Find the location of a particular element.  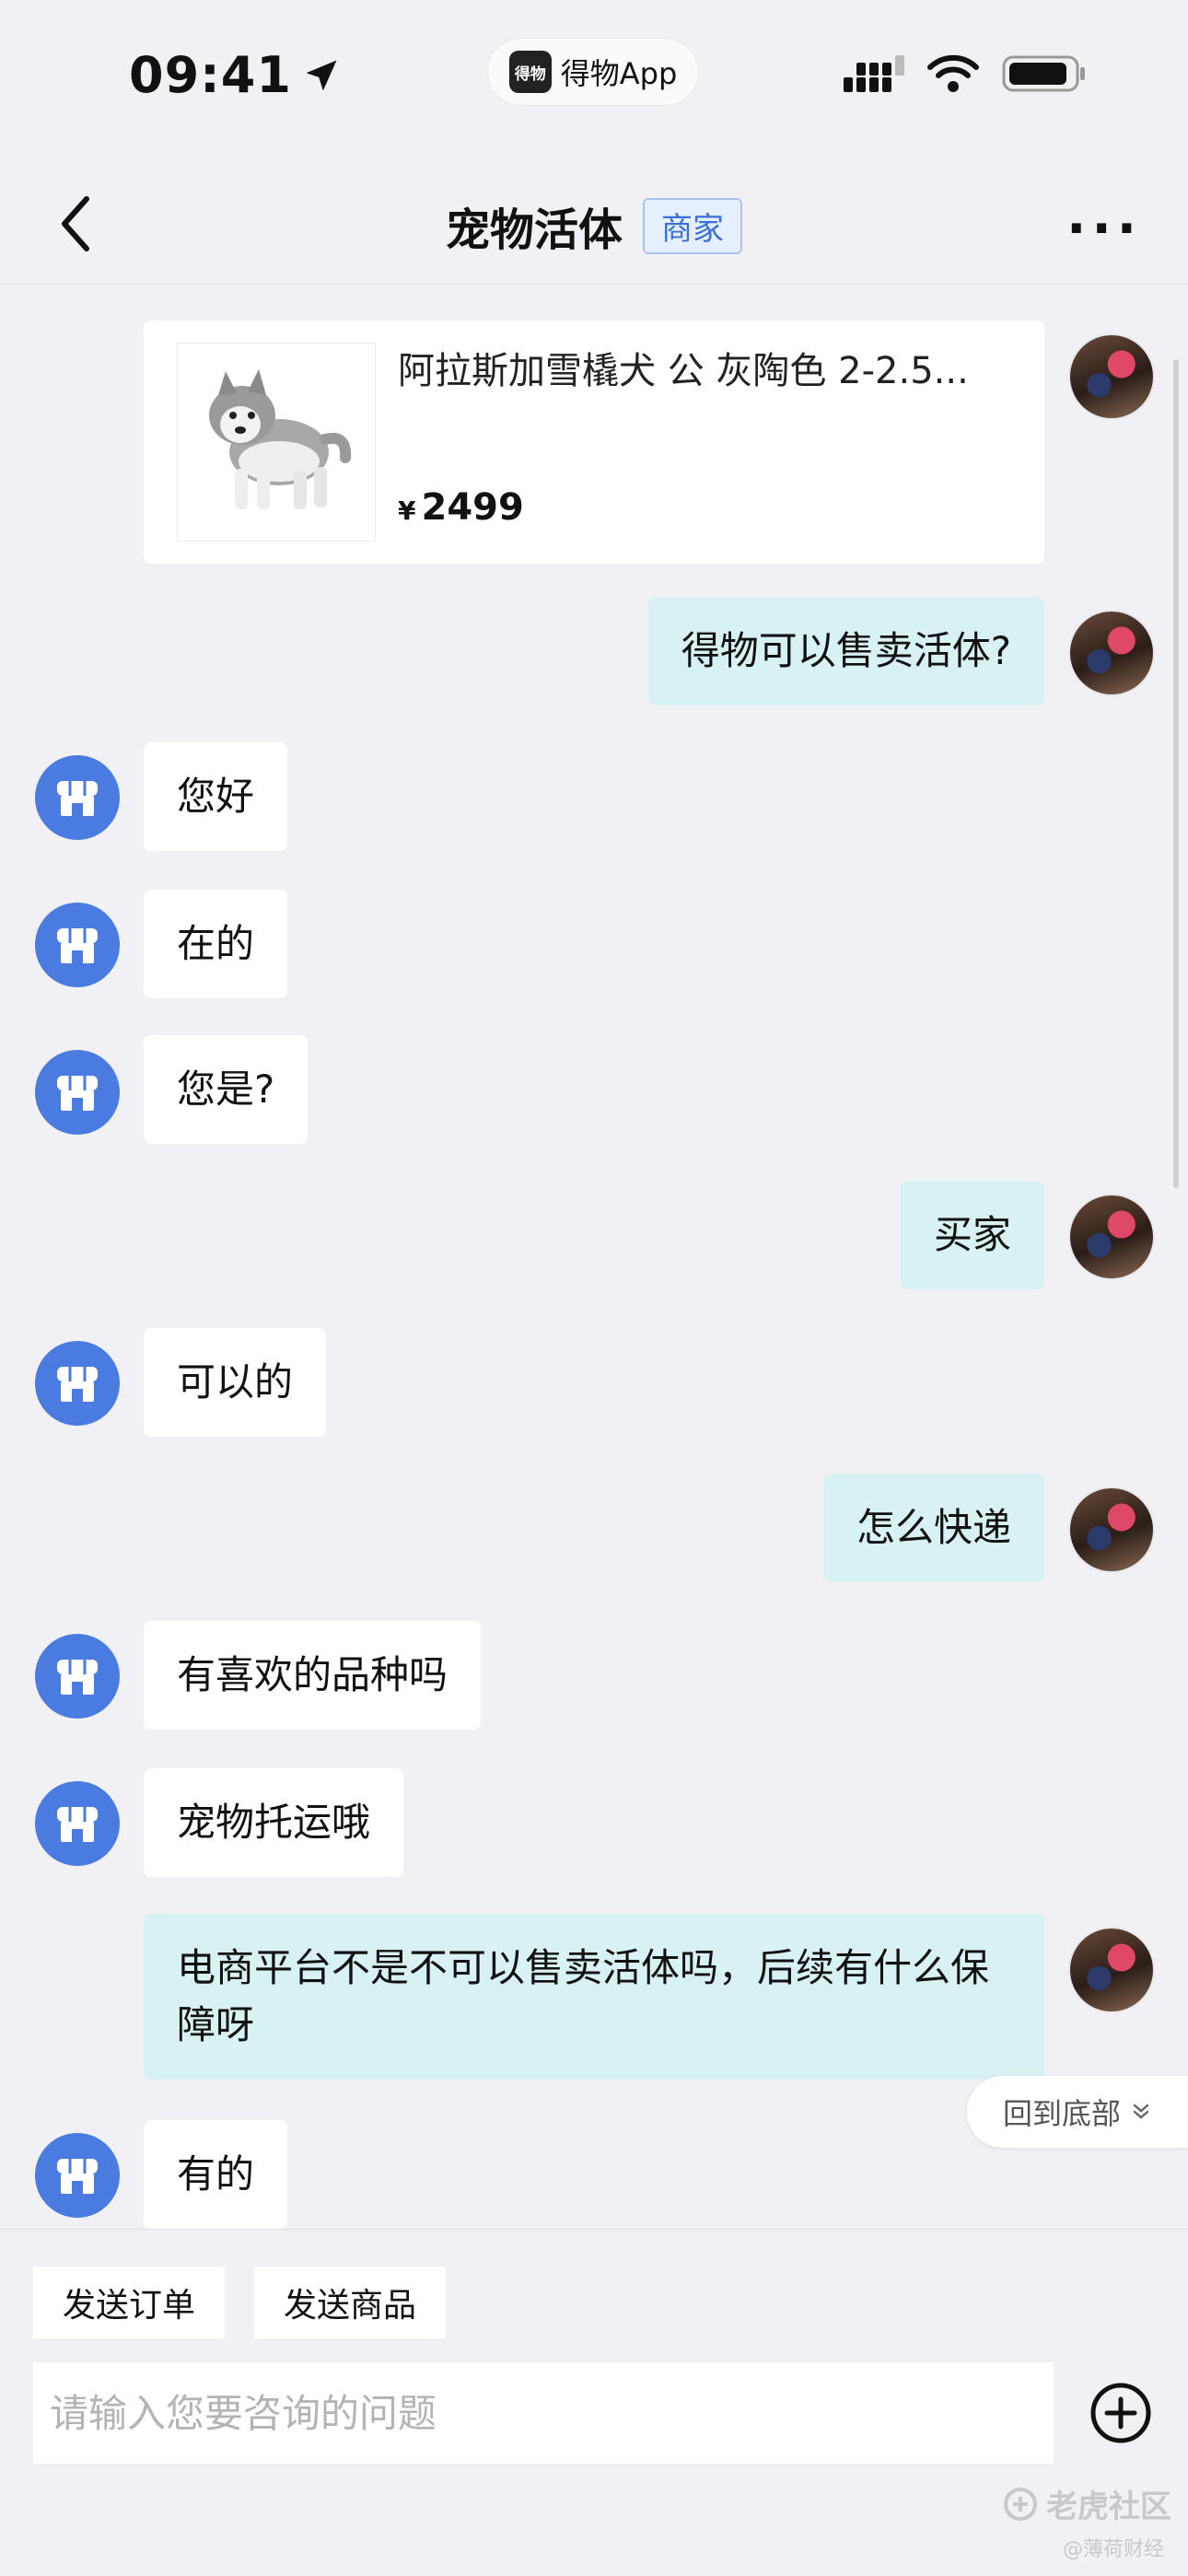

tiger-logo-icon is located at coordinates (1020, 2504).